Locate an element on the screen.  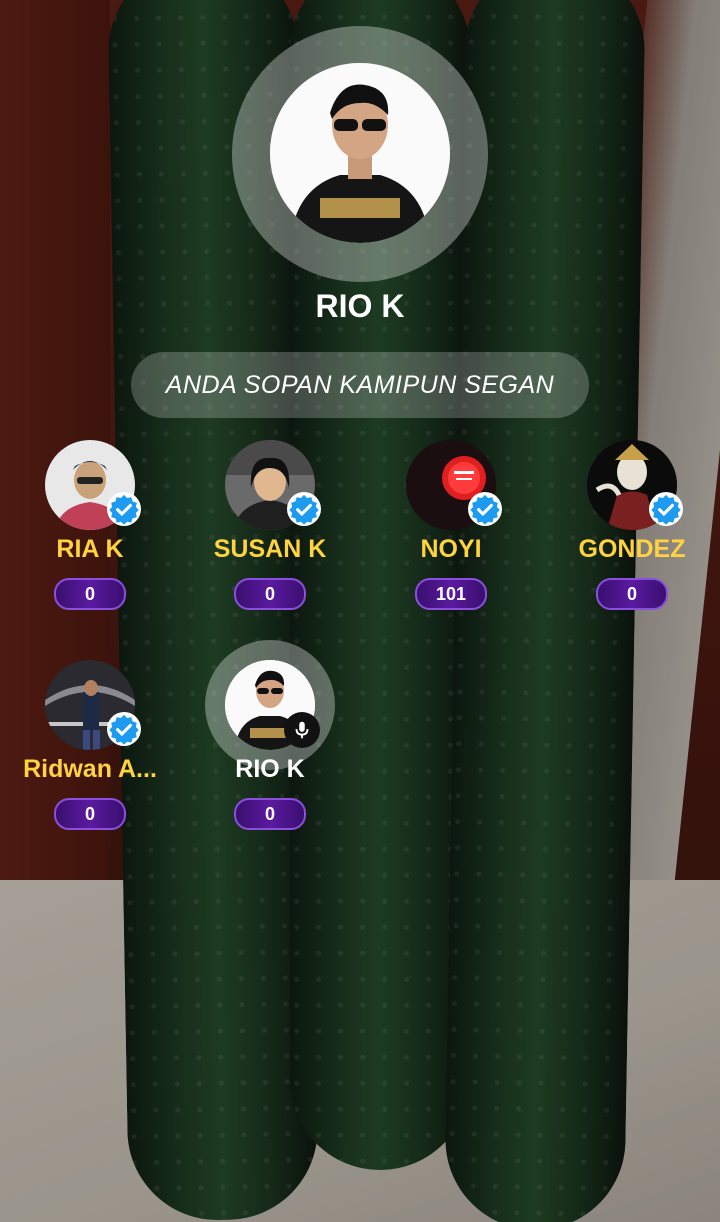
seat-name: NOYI is located at coordinates (451, 549).